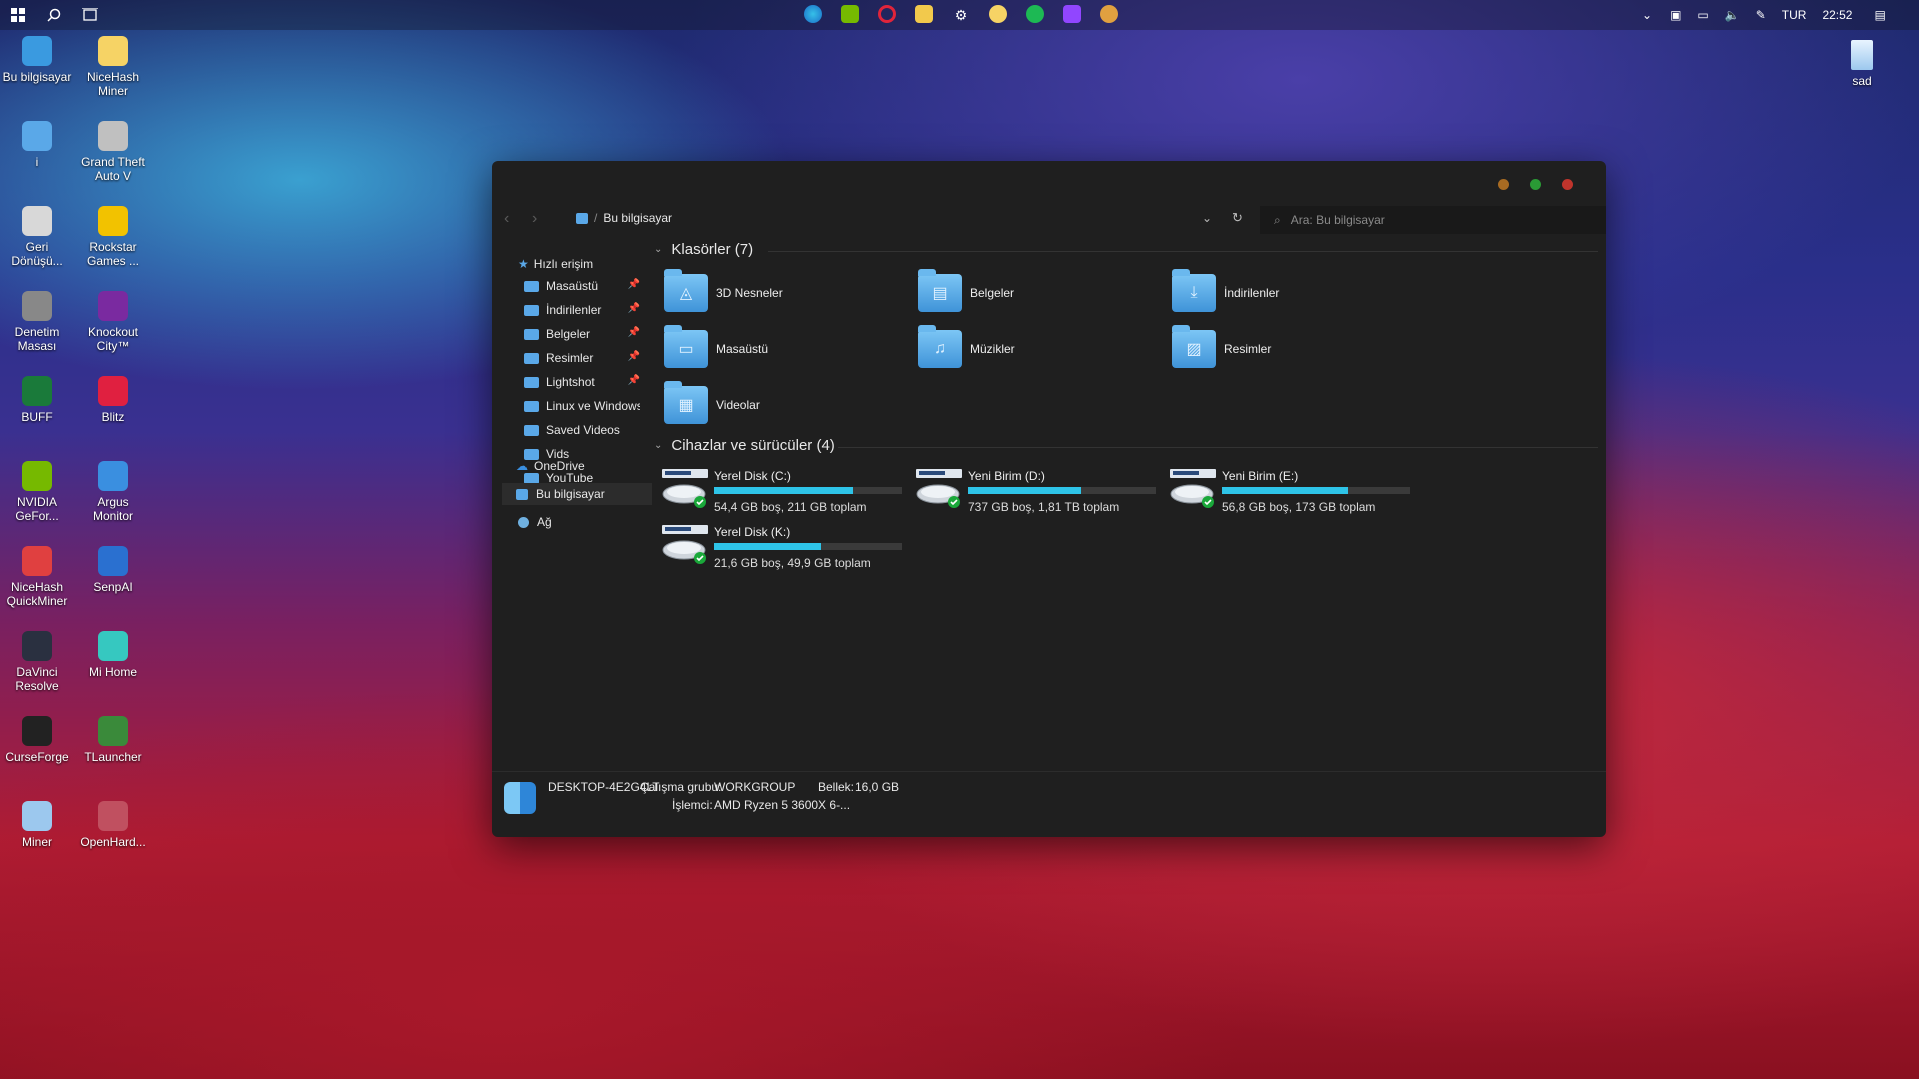 Image resolution: width=1919 pixels, height=1079 pixels. Describe the element at coordinates (813, 14) in the screenshot. I see `edge-icon` at that location.